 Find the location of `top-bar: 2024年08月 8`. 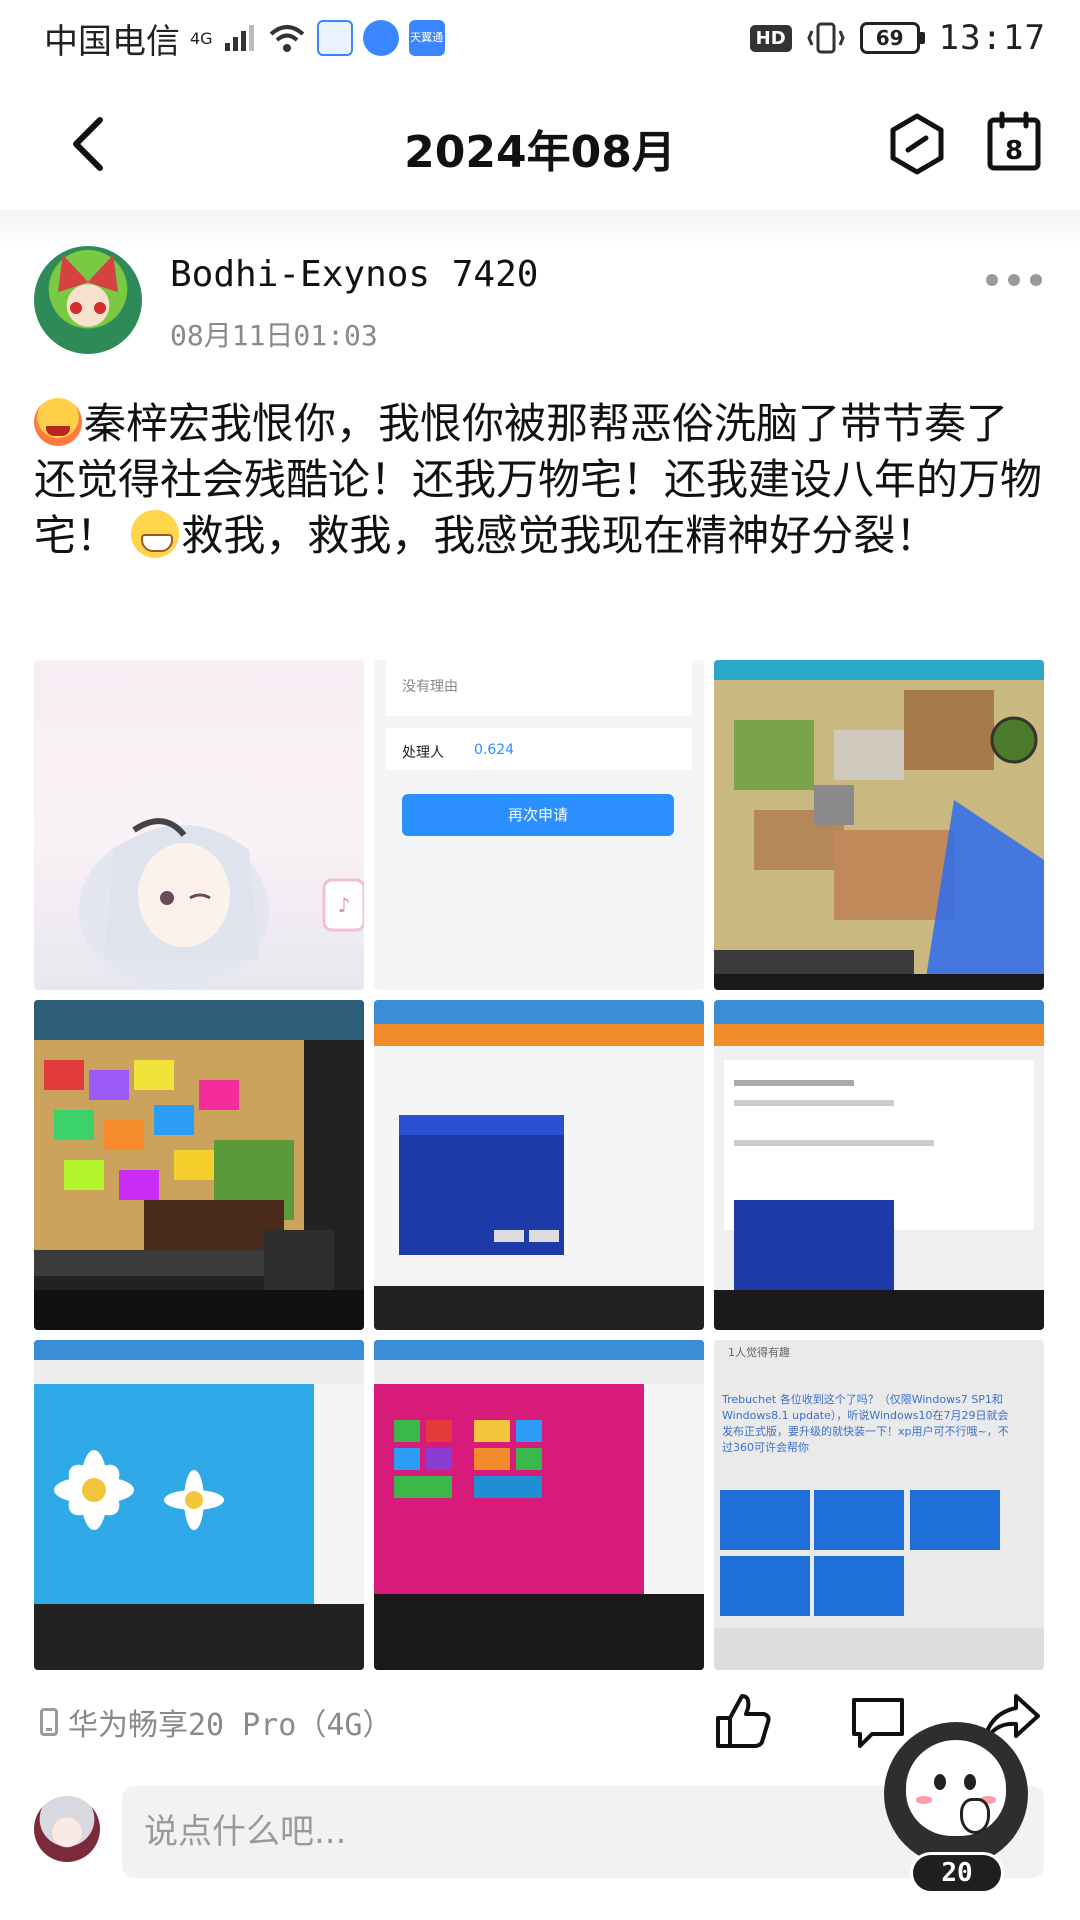

top-bar: 2024年08月 8 is located at coordinates (540, 143).